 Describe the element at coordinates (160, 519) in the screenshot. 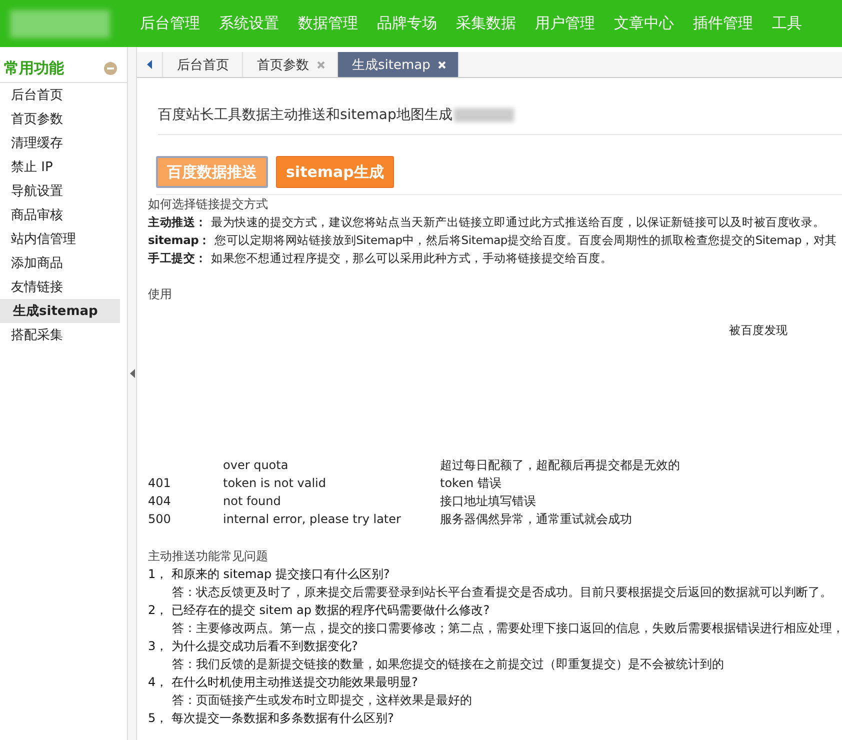

I see `error-code: 500` at that location.